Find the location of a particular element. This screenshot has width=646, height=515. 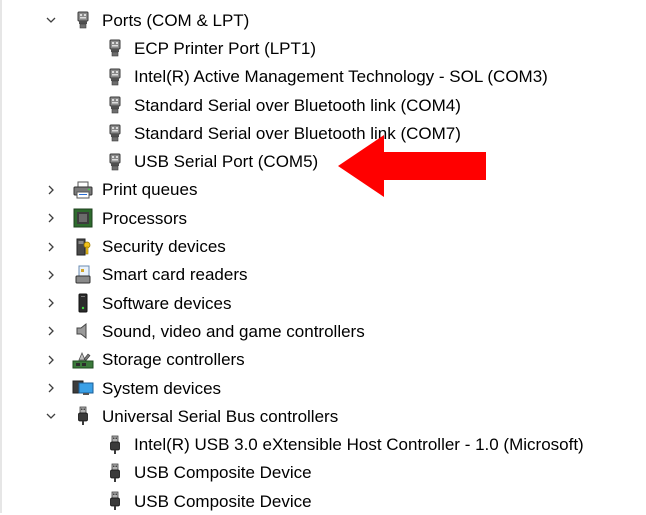

printer-icon is located at coordinates (83, 190).